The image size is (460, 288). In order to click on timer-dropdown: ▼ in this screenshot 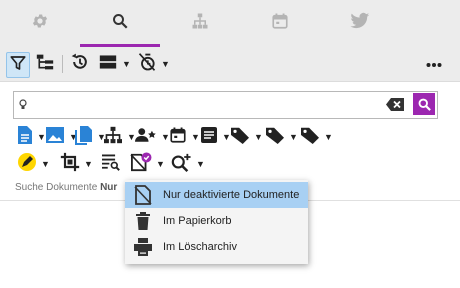, I will do `click(153, 64)`.